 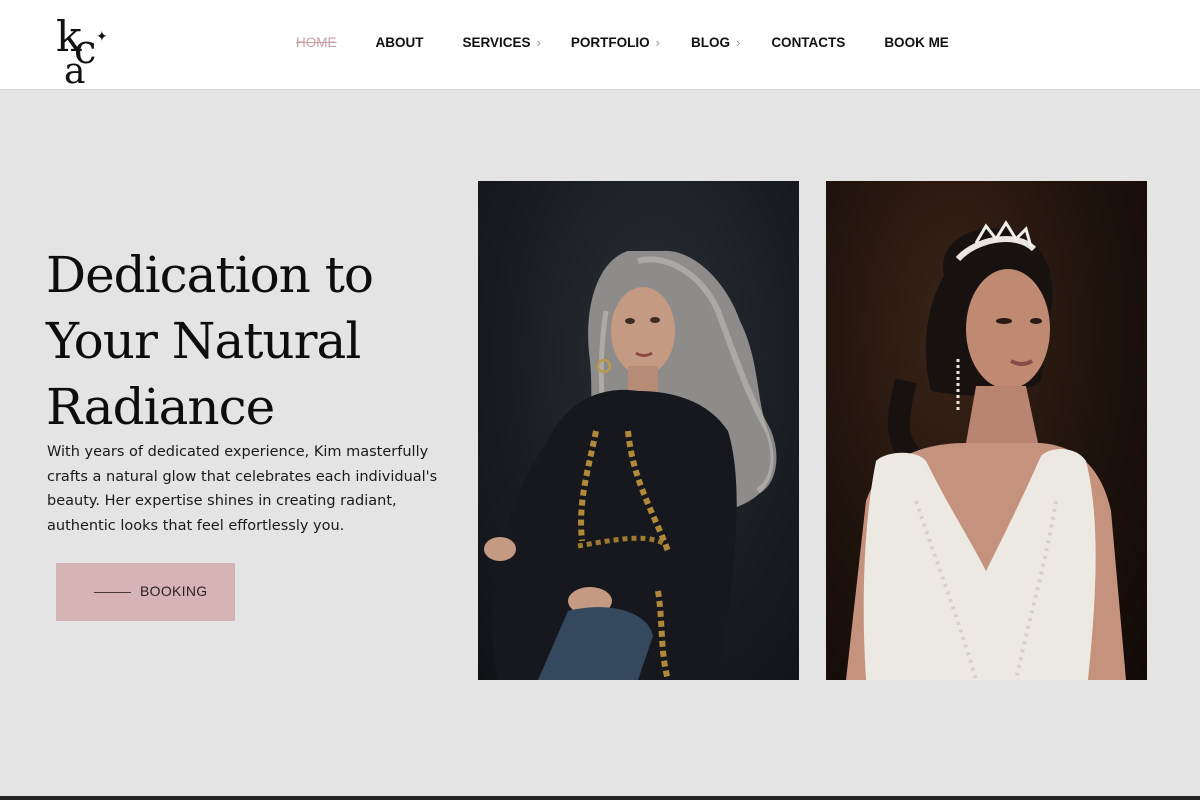 I want to click on nav-item-book-me: BOOK ME, so click(x=916, y=42).